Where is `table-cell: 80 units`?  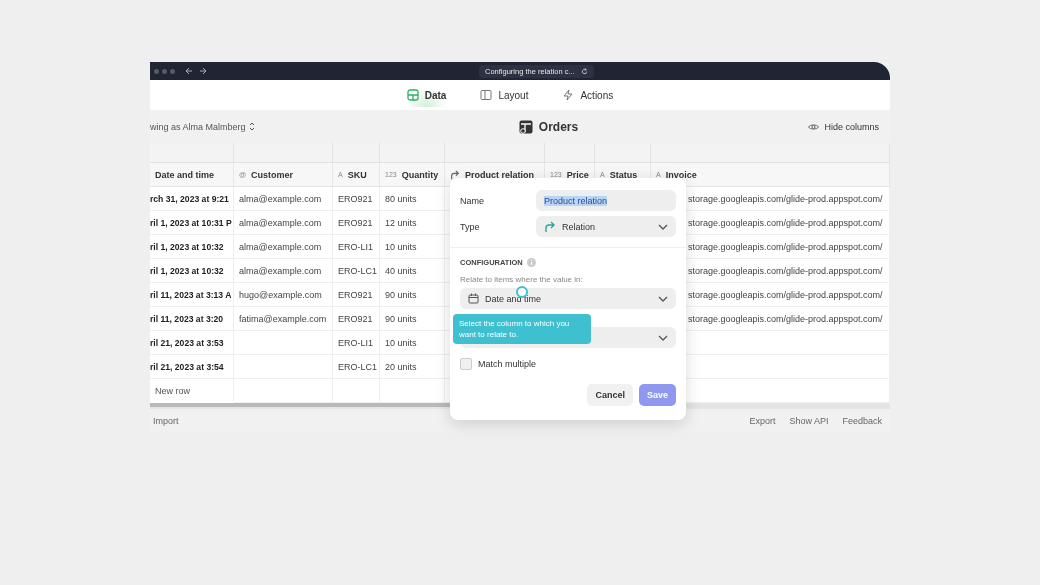
table-cell: 80 units is located at coordinates (412, 199).